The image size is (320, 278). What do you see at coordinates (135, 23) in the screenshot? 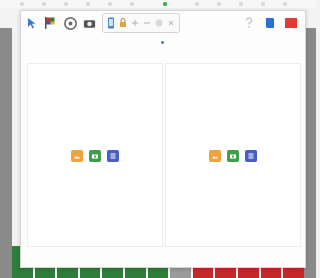
I see `plus-icon` at bounding box center [135, 23].